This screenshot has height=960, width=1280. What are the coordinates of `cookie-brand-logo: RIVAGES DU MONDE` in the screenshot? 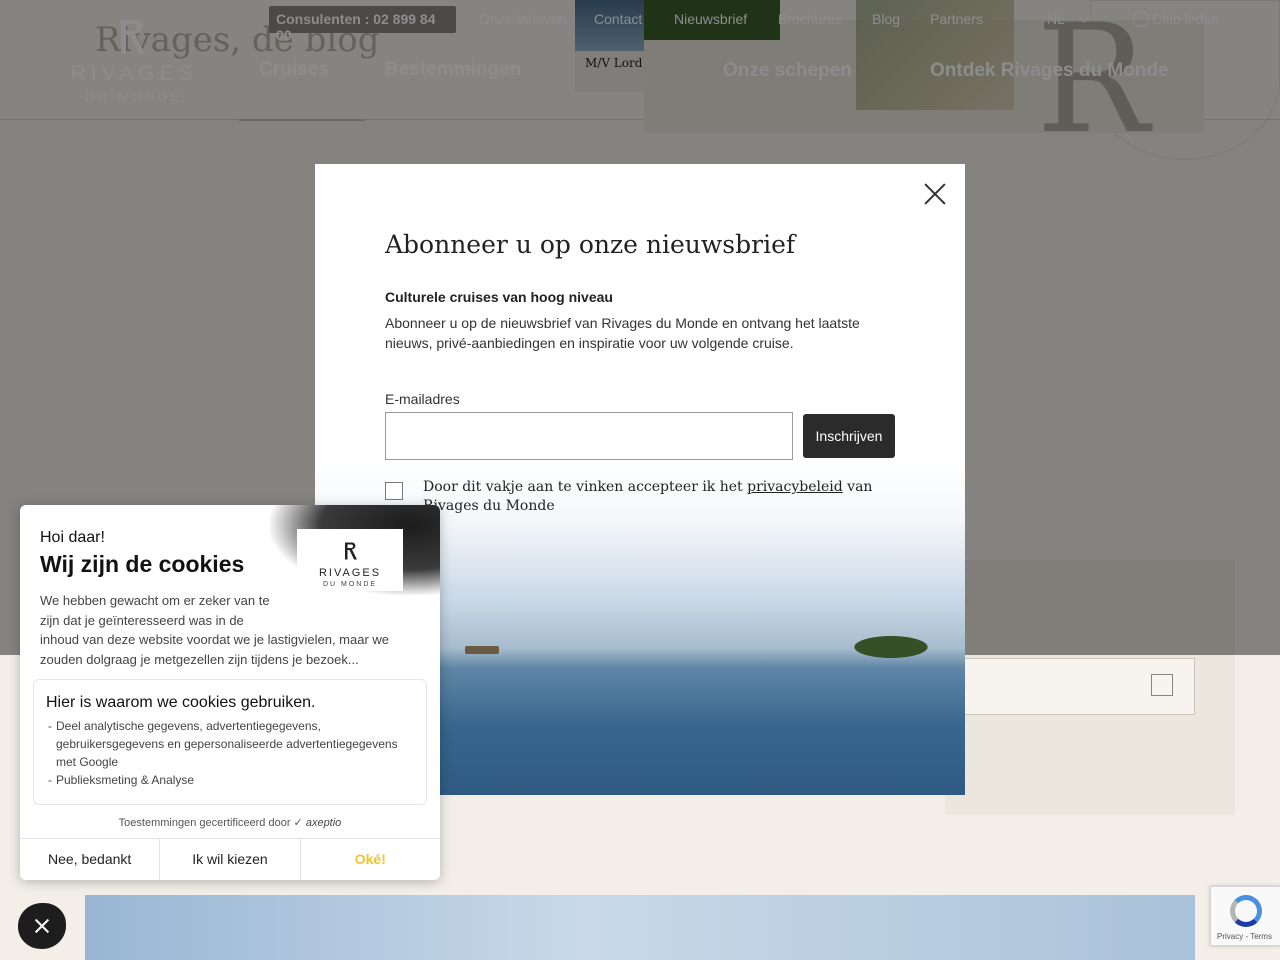 It's located at (350, 560).